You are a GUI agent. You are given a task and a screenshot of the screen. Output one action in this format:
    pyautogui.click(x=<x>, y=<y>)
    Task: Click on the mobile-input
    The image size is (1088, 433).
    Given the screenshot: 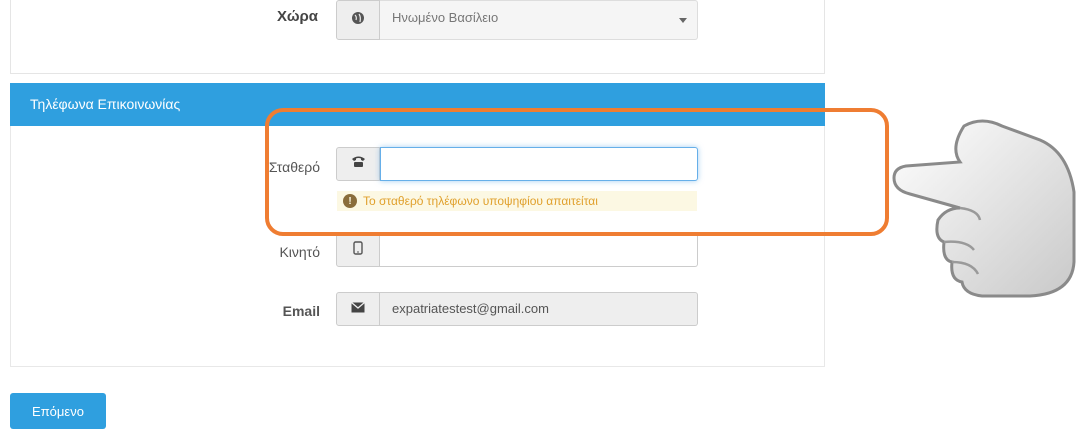 What is the action you would take?
    pyautogui.click(x=539, y=250)
    